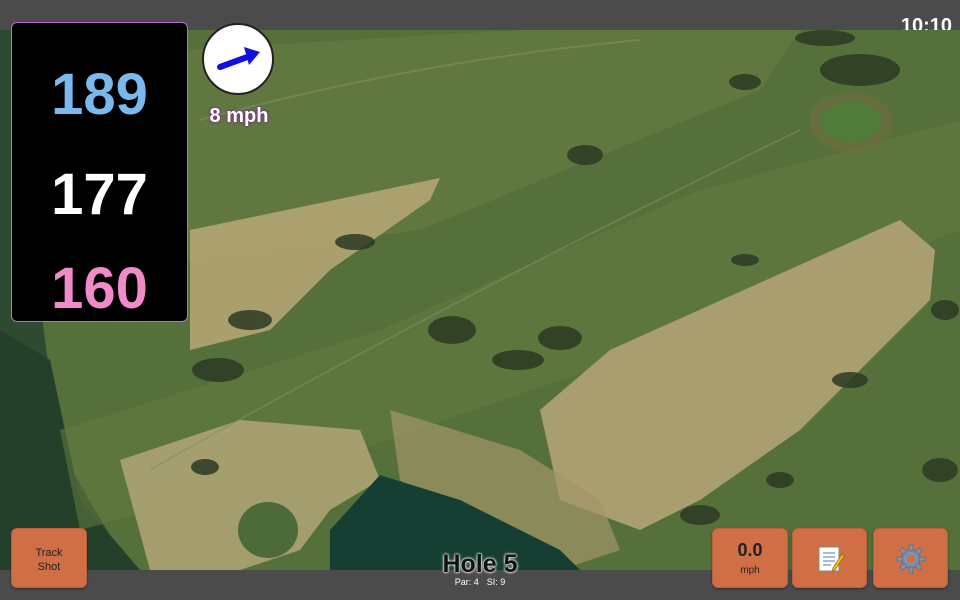 Image resolution: width=960 pixels, height=600 pixels. I want to click on speed-unit: mph, so click(750, 570).